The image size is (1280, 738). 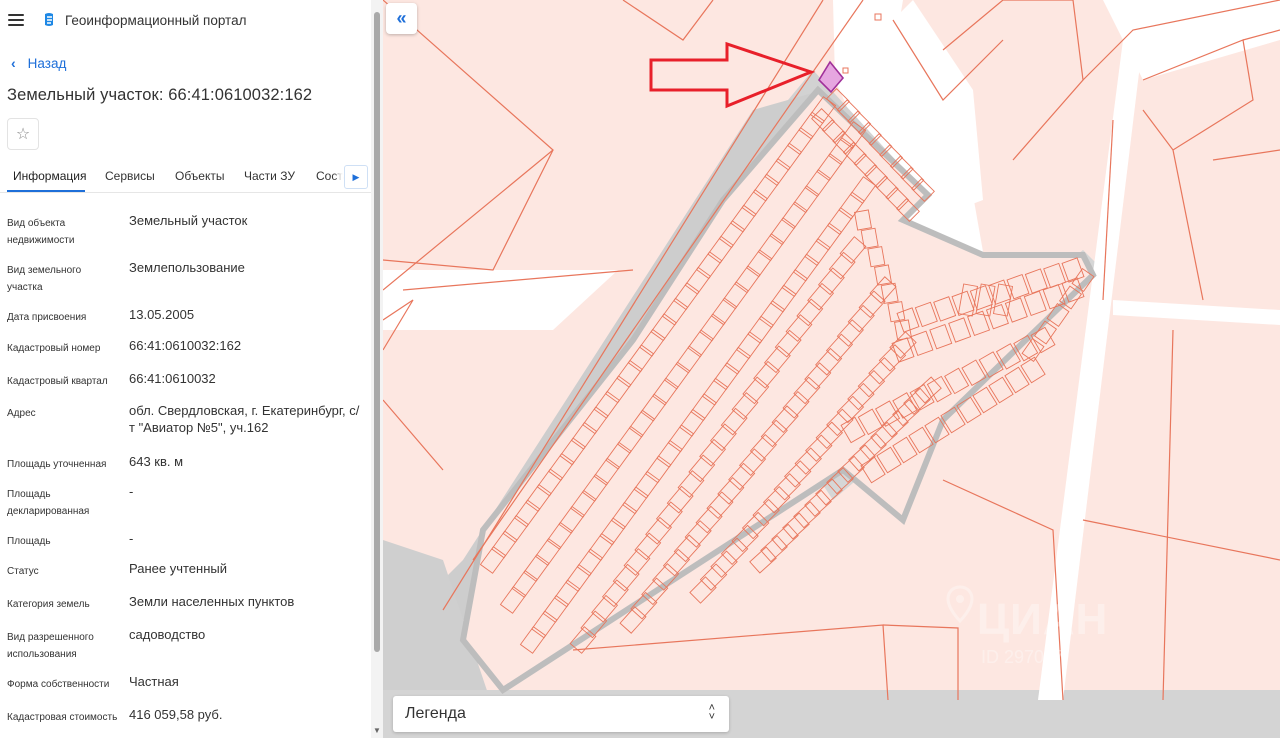 What do you see at coordinates (49, 19) in the screenshot?
I see `portal-logo-icon` at bounding box center [49, 19].